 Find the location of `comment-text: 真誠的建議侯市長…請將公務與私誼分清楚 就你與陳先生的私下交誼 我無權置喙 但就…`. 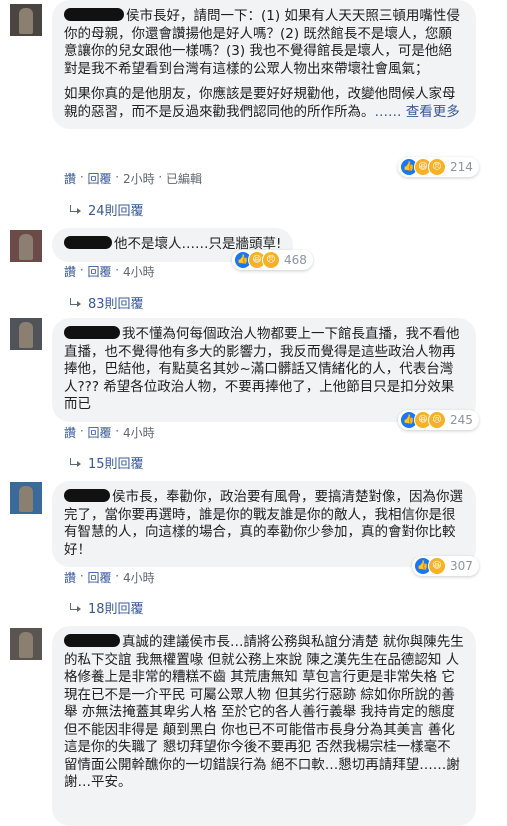

comment-text: 真誠的建議侯市長…請將公務與私誼分清楚 就你與陳先生的私下交誼 我無權置喙 但就… is located at coordinates (264, 712).